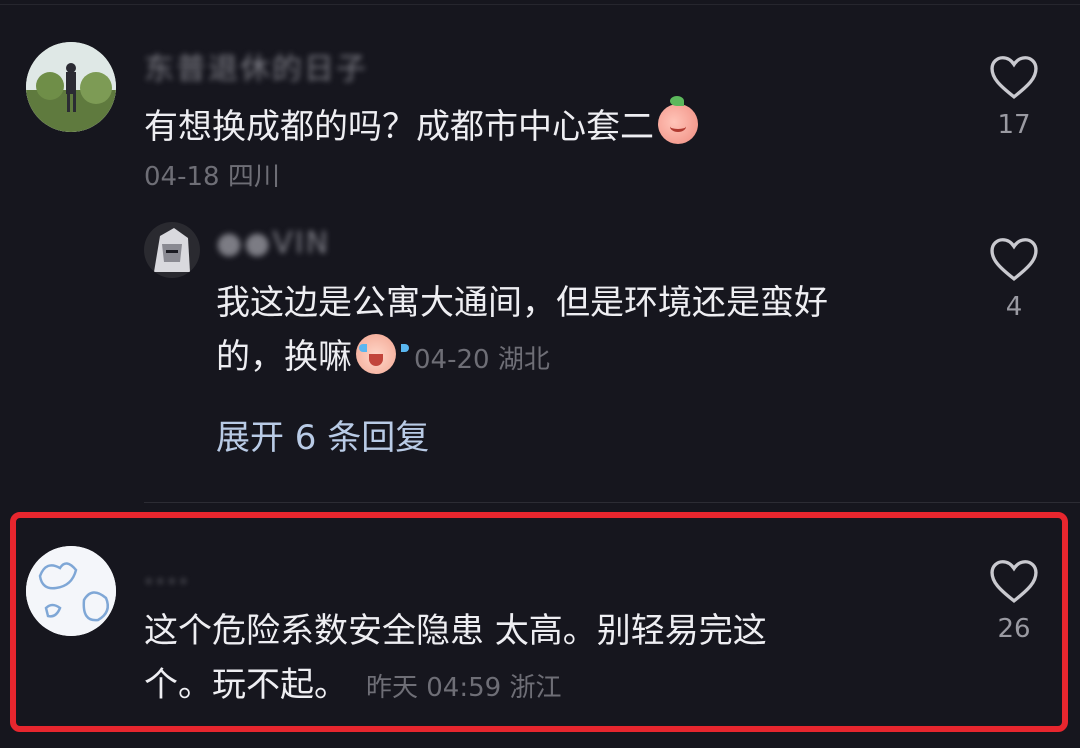 The height and width of the screenshot is (748, 1080). Describe the element at coordinates (678, 120) in the screenshot. I see `peach-emoji-icon` at that location.